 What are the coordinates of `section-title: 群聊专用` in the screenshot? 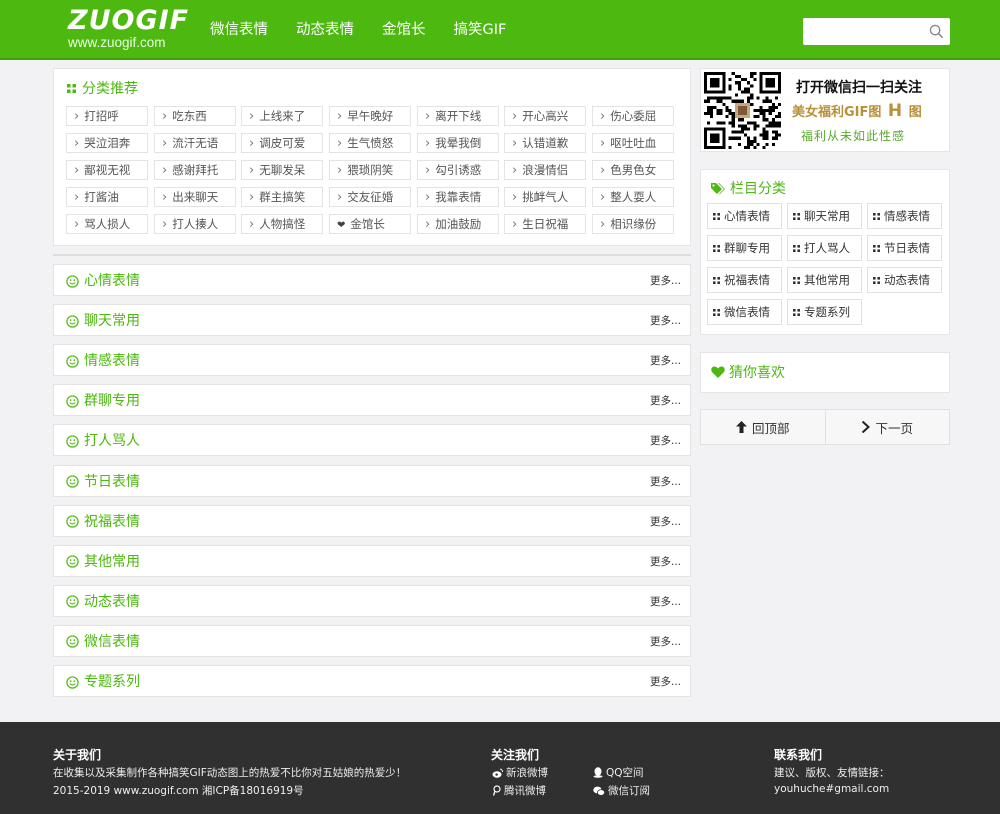 It's located at (103, 401).